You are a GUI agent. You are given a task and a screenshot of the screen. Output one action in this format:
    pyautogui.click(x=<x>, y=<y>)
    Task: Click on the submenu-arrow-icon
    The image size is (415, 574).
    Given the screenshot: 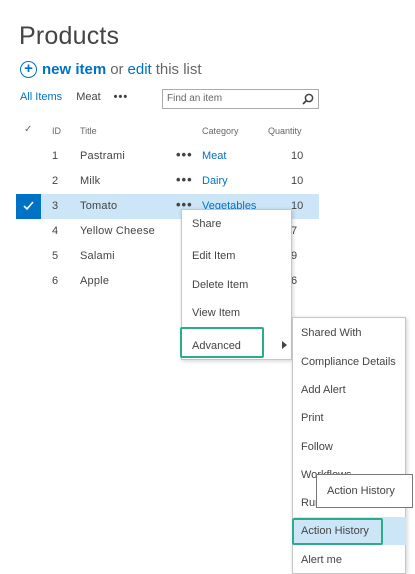 What is the action you would take?
    pyautogui.click(x=284, y=345)
    